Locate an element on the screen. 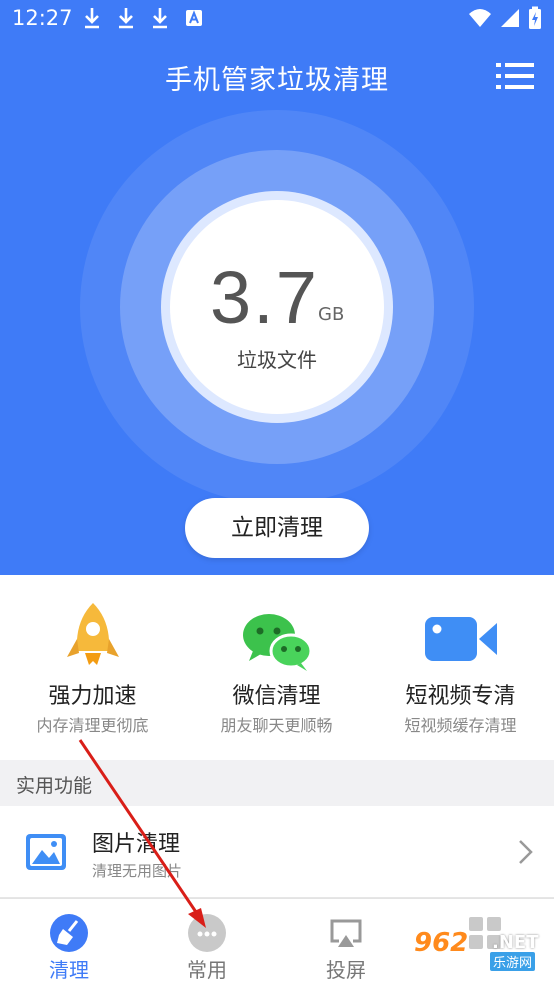 Image resolution: width=554 pixels, height=984 pixels. watermark-tld: .NET is located at coordinates (515, 942).